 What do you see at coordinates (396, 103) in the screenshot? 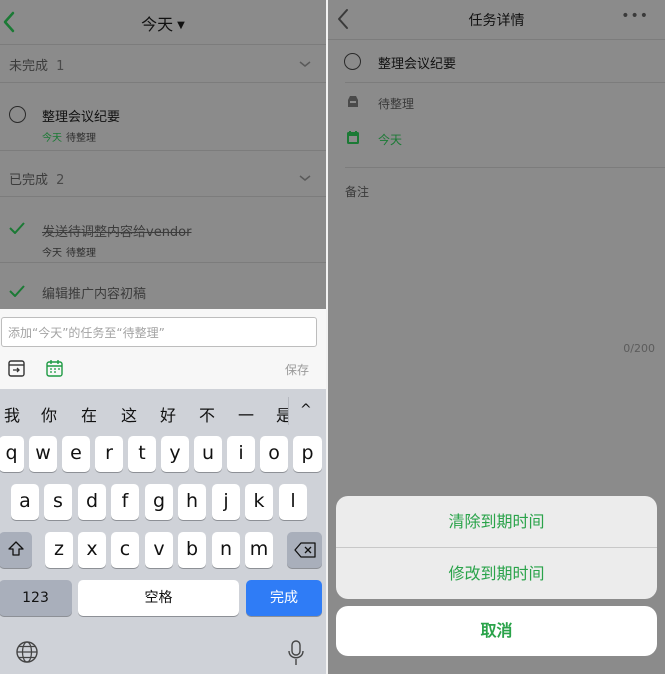
I see `task-list-field: 待整理` at bounding box center [396, 103].